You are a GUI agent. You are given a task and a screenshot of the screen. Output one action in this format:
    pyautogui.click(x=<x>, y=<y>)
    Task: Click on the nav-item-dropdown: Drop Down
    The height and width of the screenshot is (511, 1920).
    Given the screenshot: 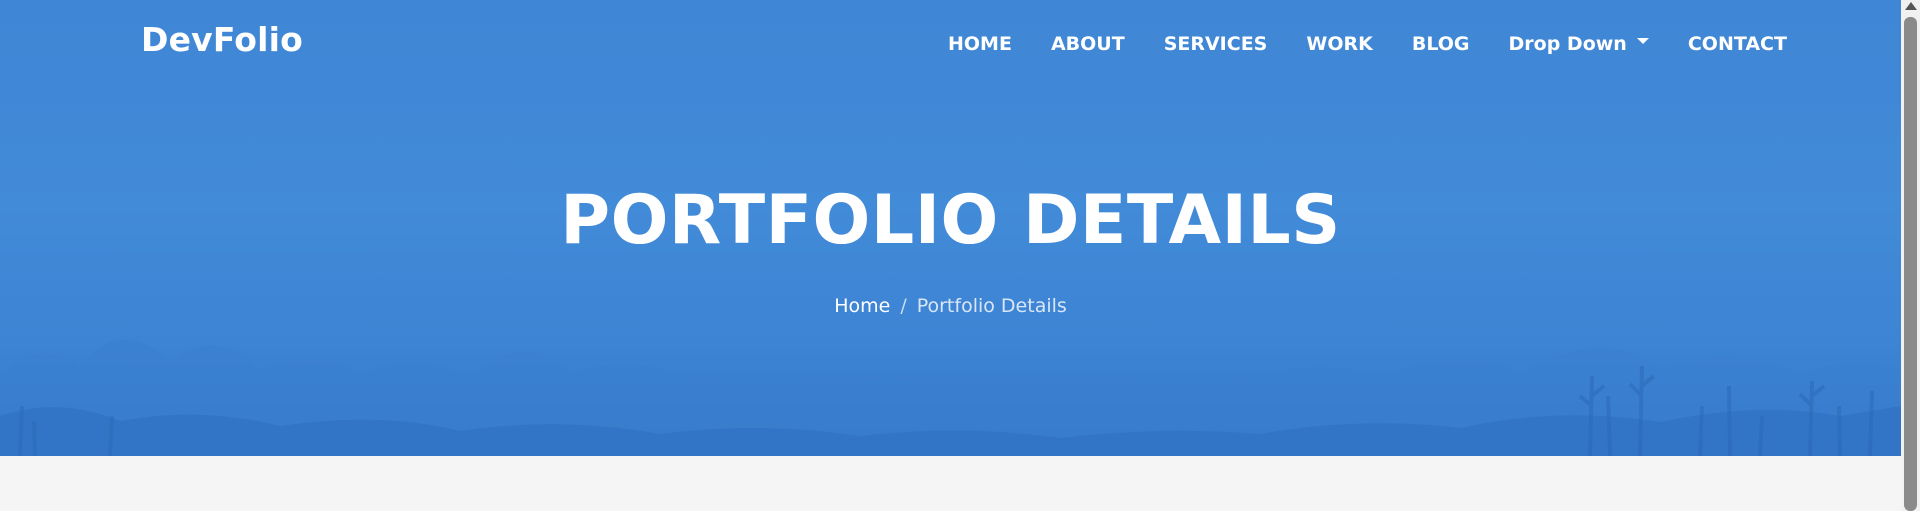 What is the action you would take?
    pyautogui.click(x=1579, y=44)
    